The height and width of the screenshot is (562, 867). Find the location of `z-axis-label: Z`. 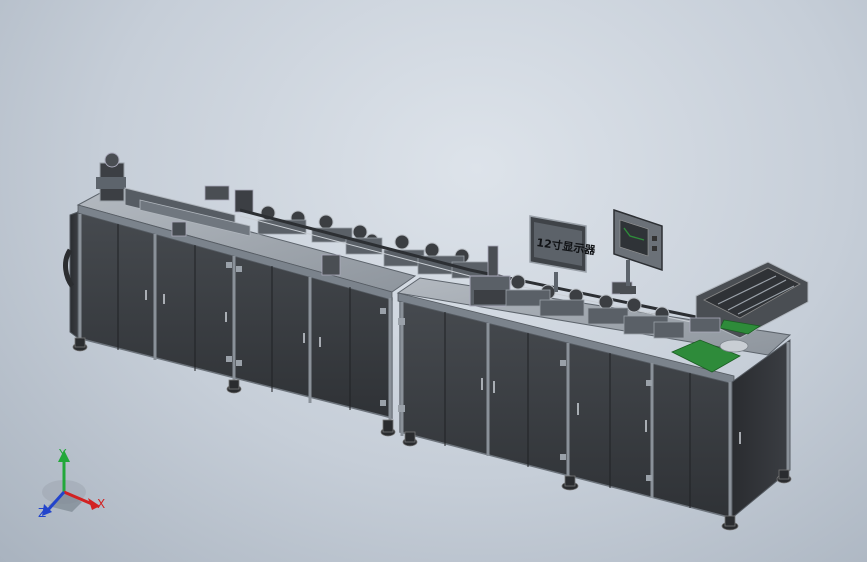

z-axis-label: Z is located at coordinates (42, 513).